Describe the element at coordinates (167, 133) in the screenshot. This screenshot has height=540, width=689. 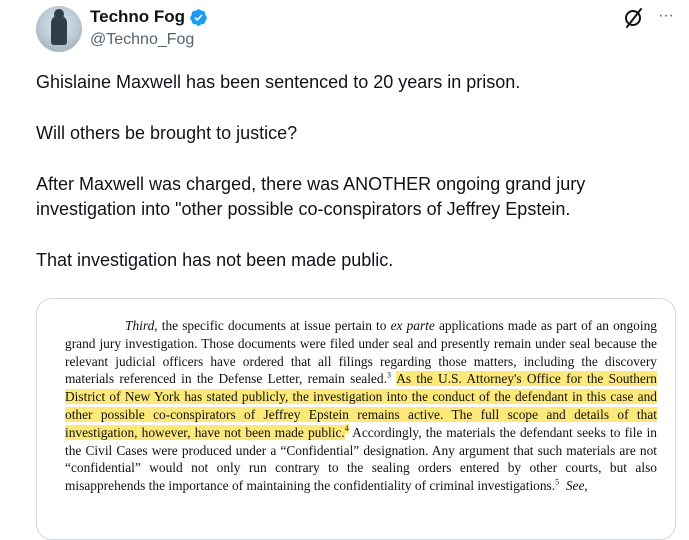
I see `tweet-paragraph: Will others be brought to justice?` at that location.